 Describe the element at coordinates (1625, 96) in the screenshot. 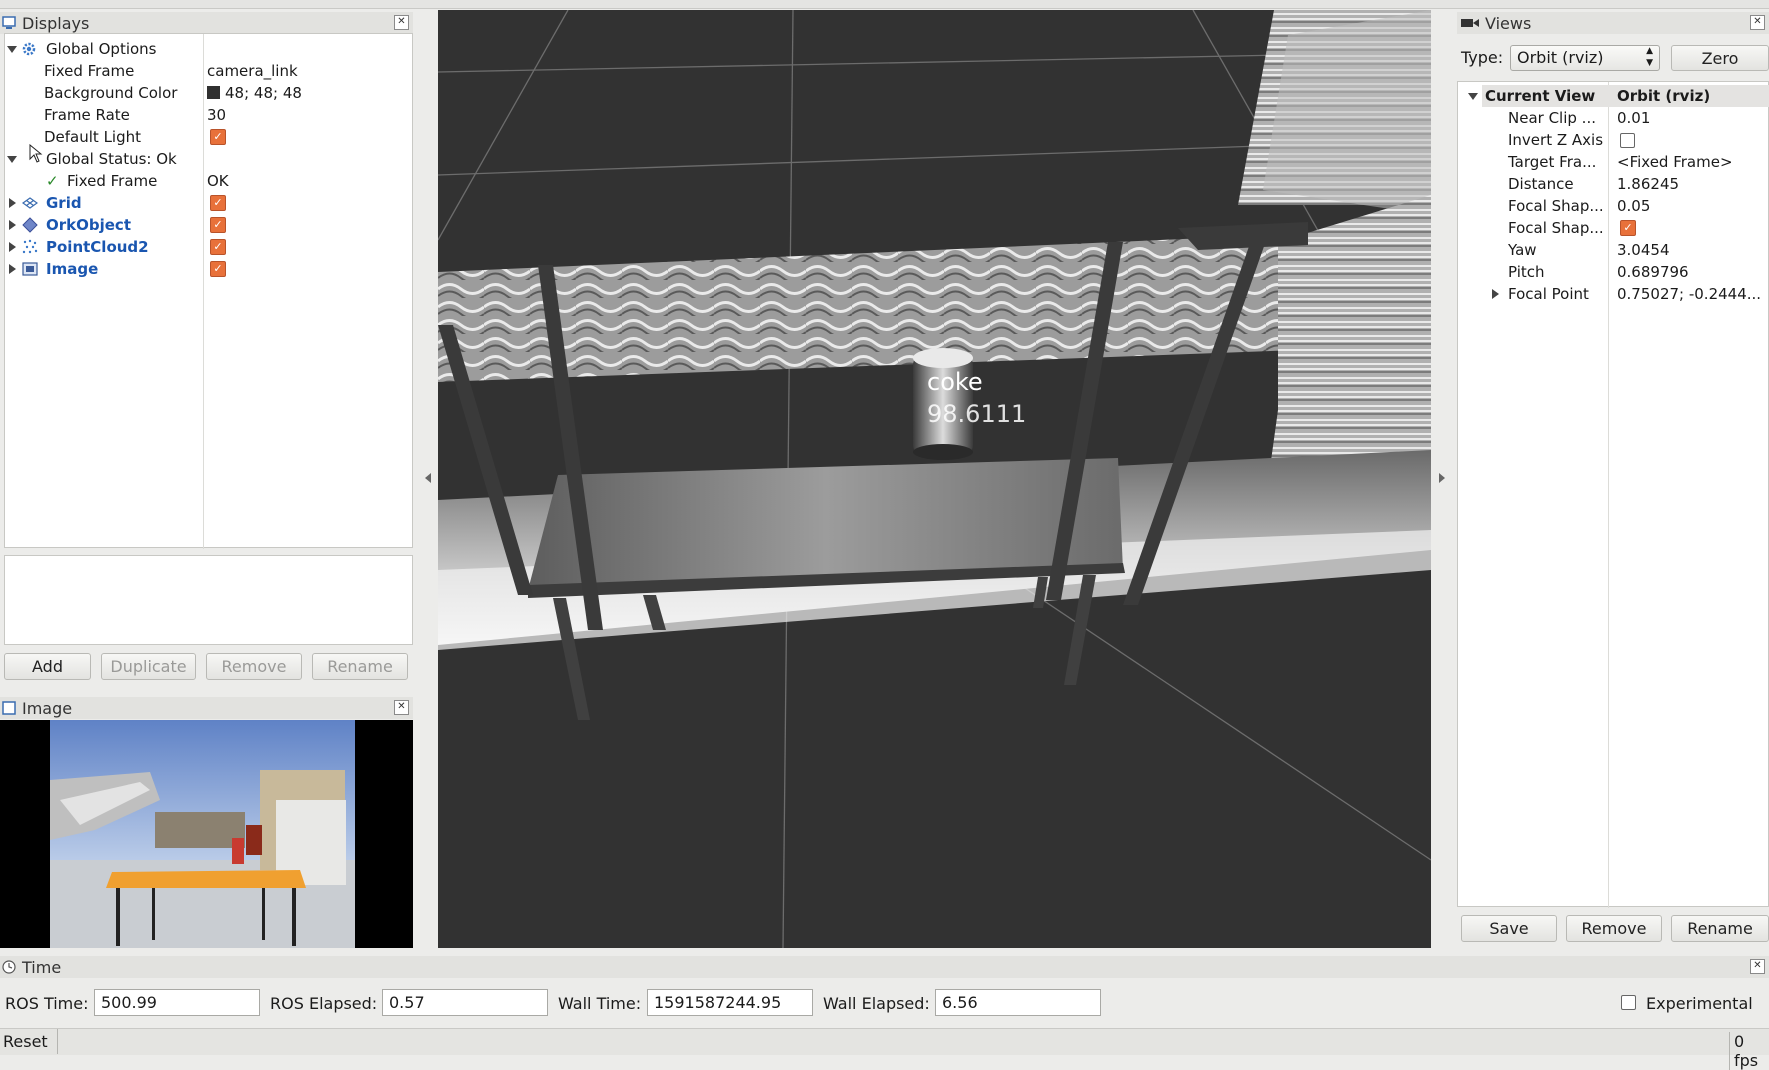

I see `current-view-header: Current View Orbit (rviz)` at that location.